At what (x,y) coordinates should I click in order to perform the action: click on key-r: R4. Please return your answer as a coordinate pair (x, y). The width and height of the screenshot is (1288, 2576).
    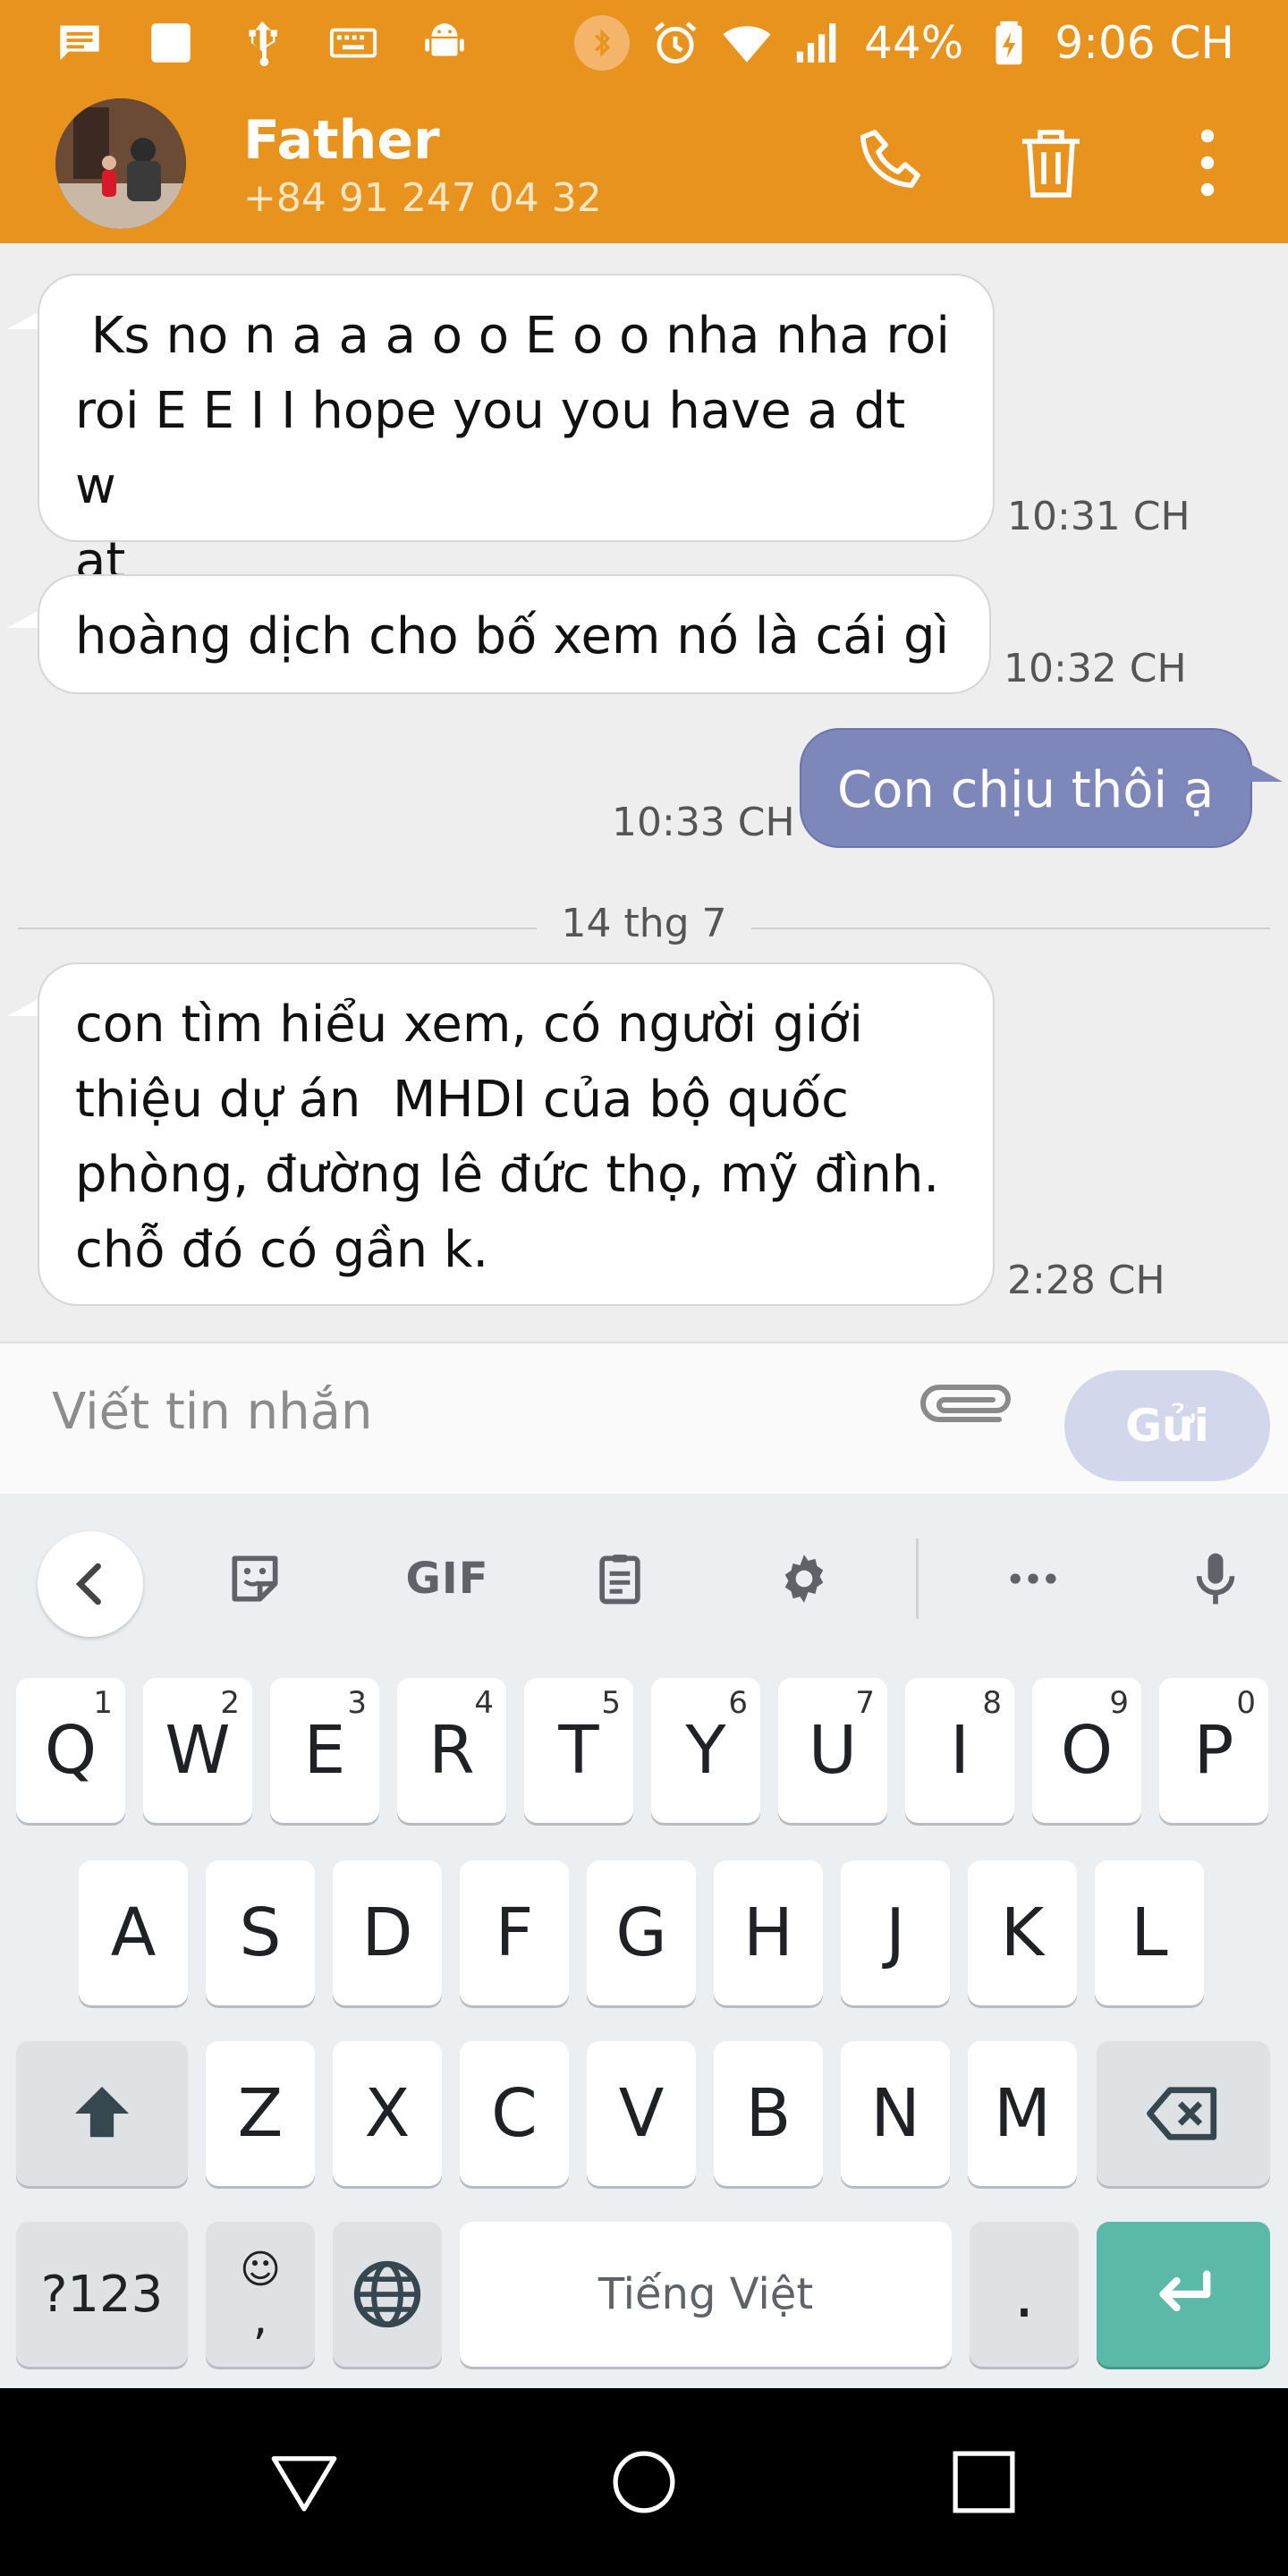
    Looking at the image, I should click on (451, 1750).